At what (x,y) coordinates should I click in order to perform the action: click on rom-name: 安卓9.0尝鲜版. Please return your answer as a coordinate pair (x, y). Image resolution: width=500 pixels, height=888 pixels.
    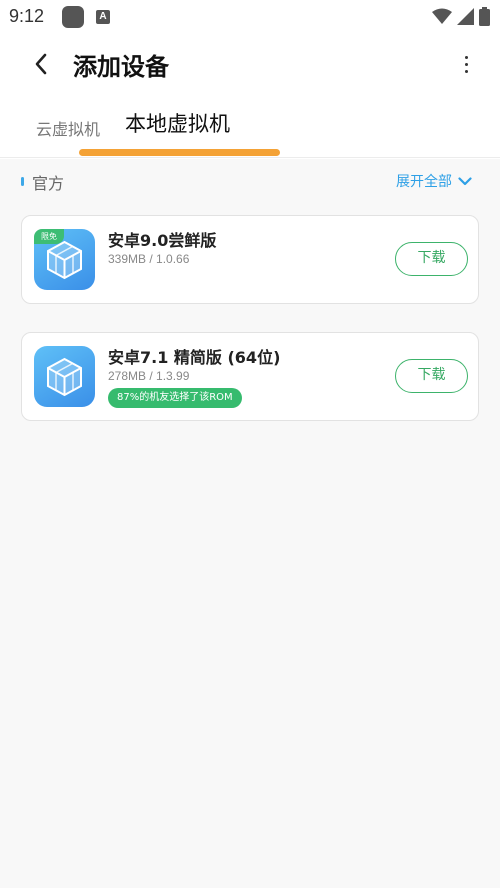
    Looking at the image, I should click on (162, 240).